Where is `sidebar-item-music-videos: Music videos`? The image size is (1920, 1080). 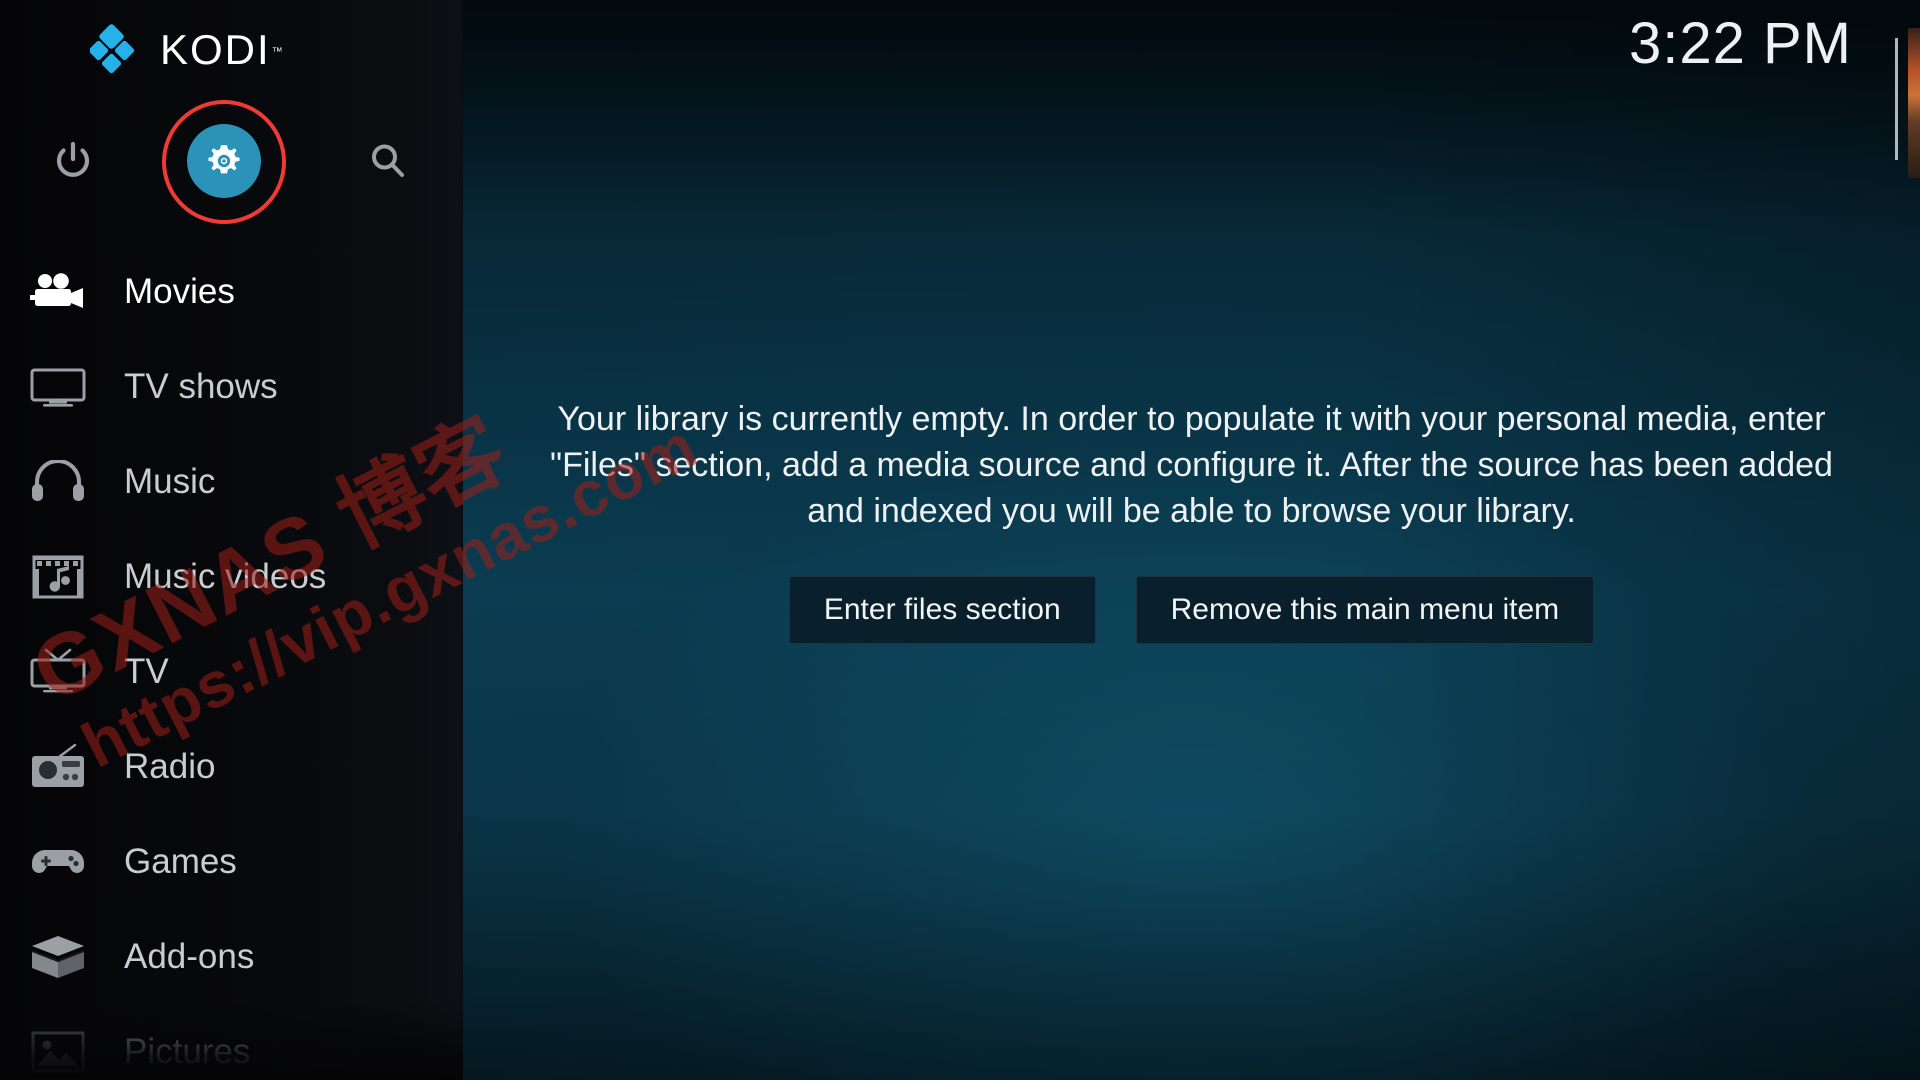 sidebar-item-music-videos: Music videos is located at coordinates (231, 576).